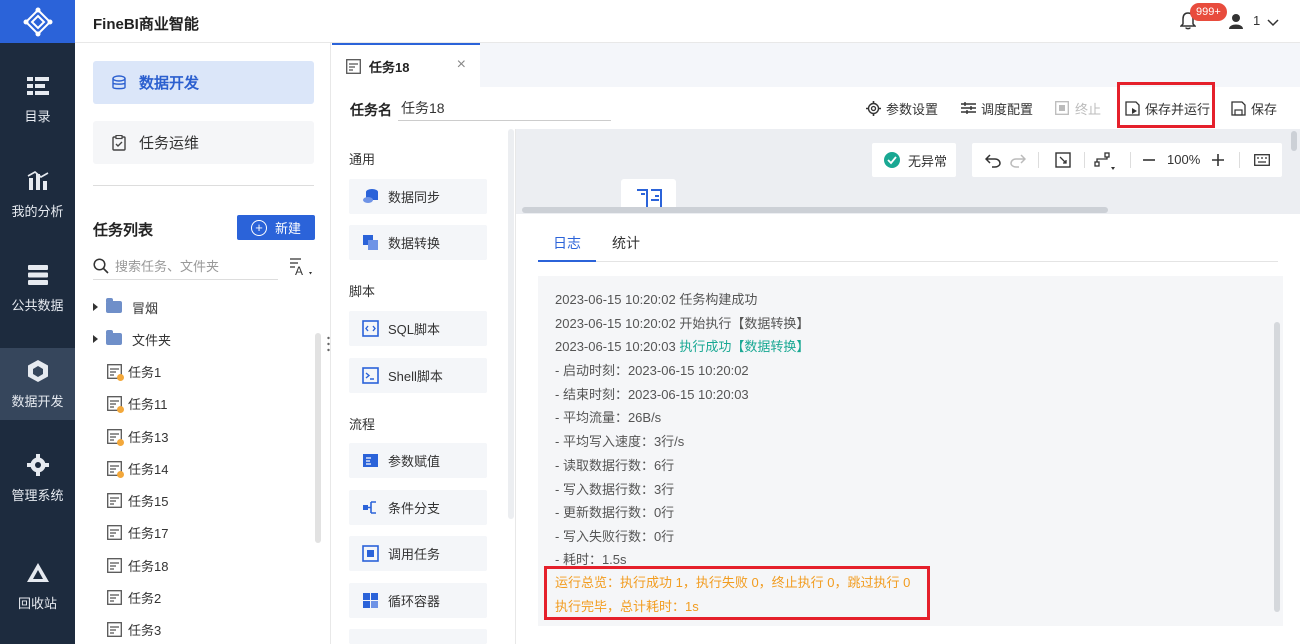 Image resolution: width=1300 pixels, height=644 pixels. Describe the element at coordinates (362, 159) in the screenshot. I see `section-title: 通用` at that location.